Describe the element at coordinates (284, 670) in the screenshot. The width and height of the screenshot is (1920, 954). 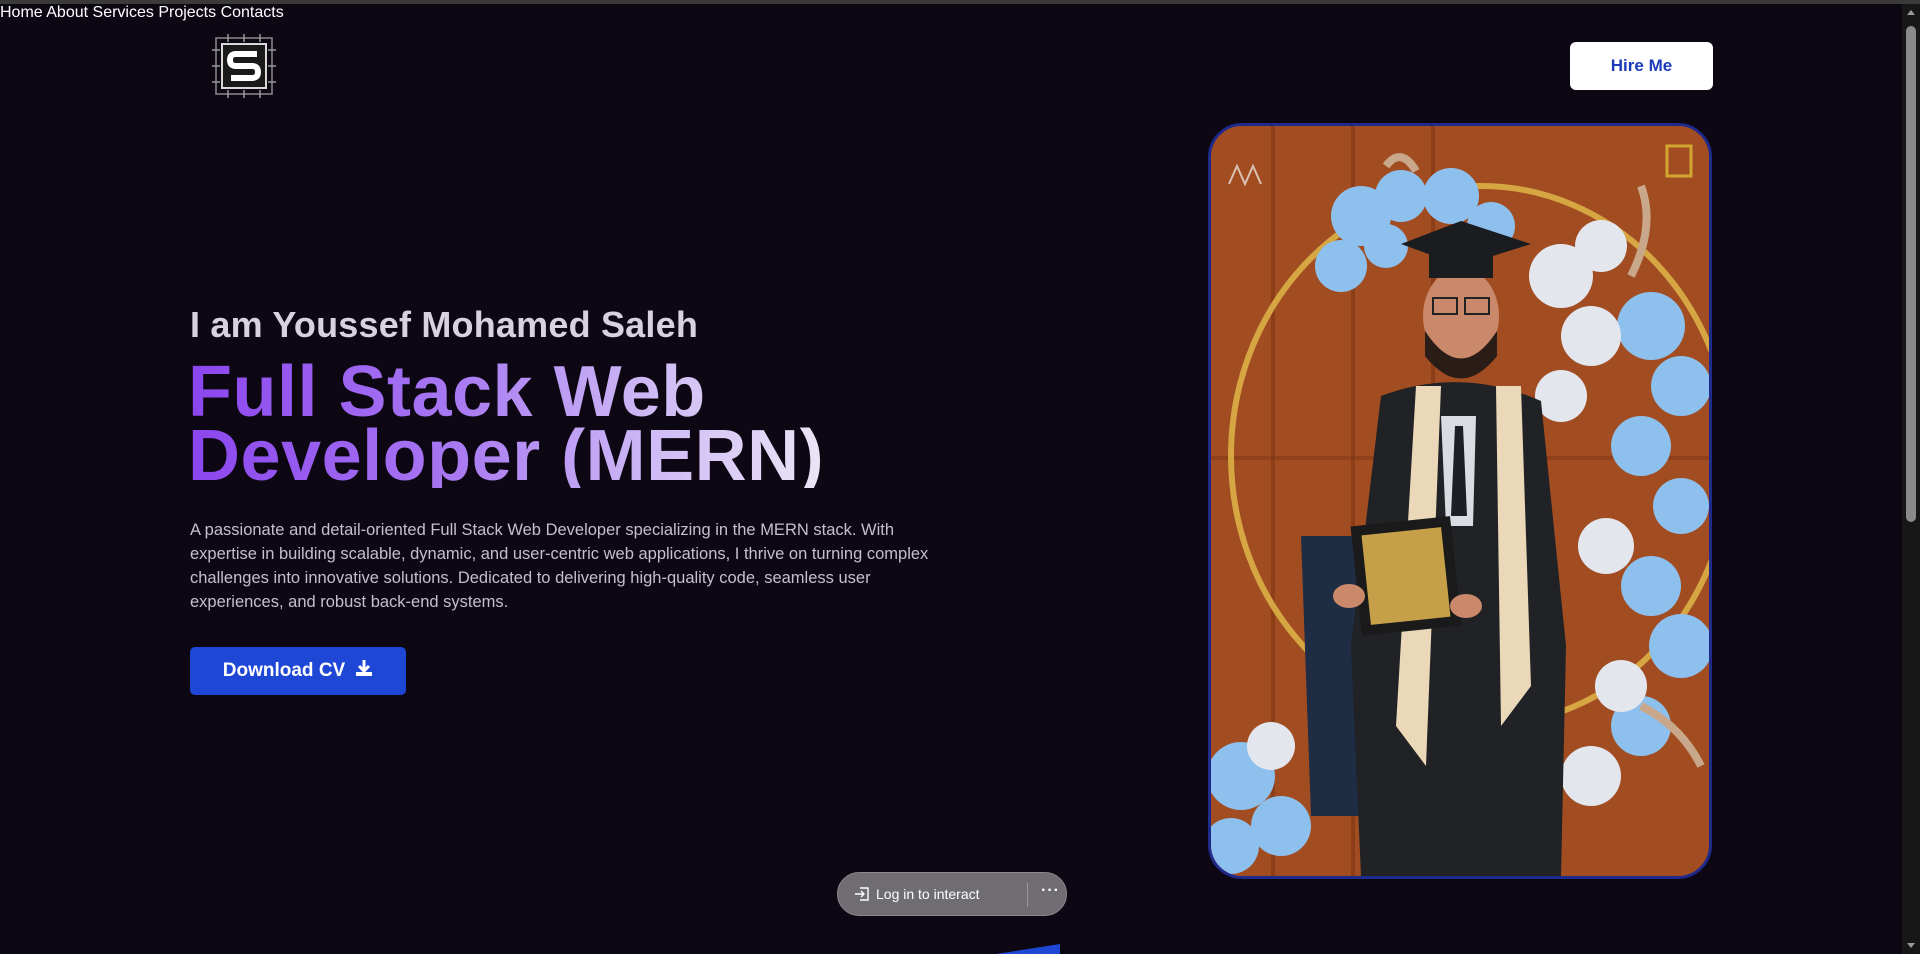
I see `download-cv-label: Download CV` at that location.